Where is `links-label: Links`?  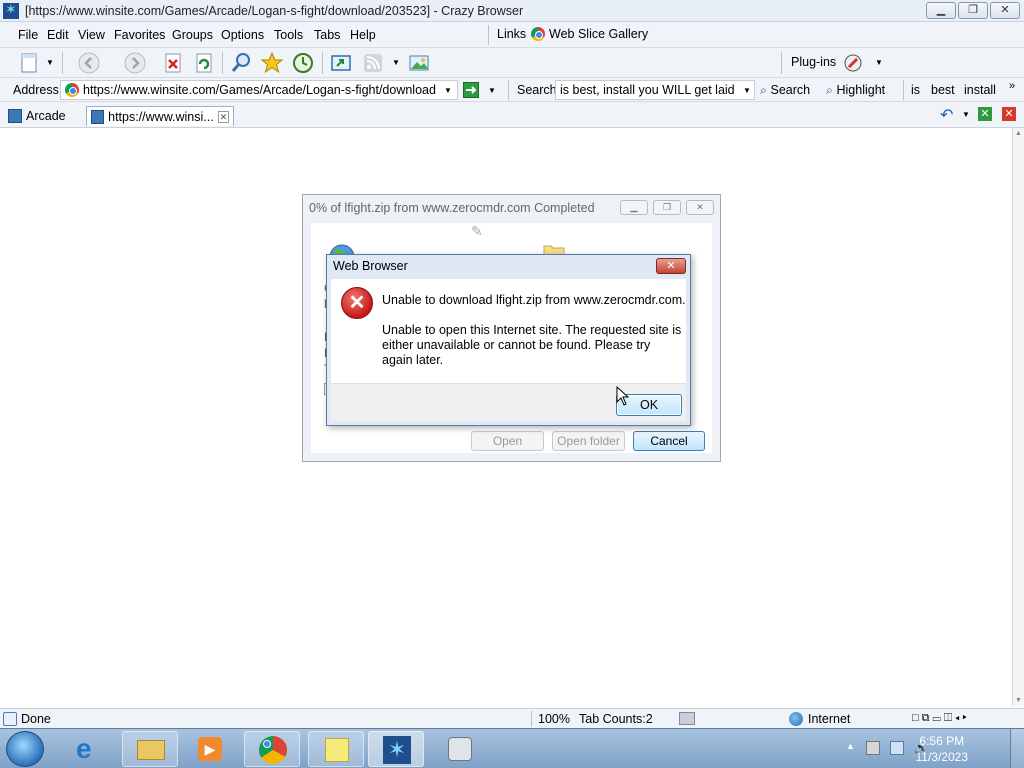
links-label: Links is located at coordinates (511, 34).